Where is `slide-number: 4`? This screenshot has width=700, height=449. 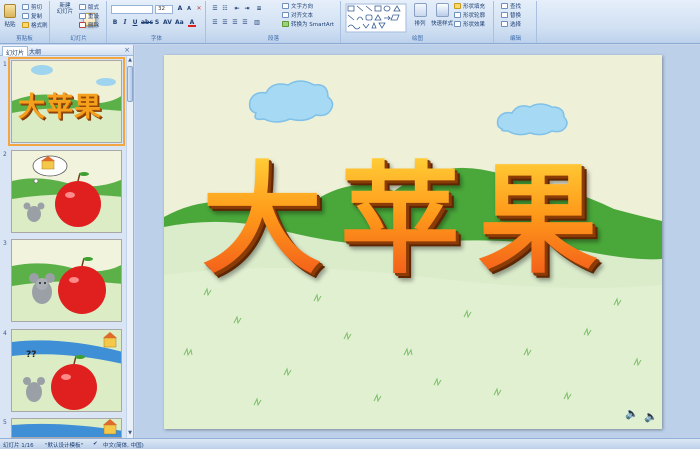 slide-number: 4 is located at coordinates (5, 333).